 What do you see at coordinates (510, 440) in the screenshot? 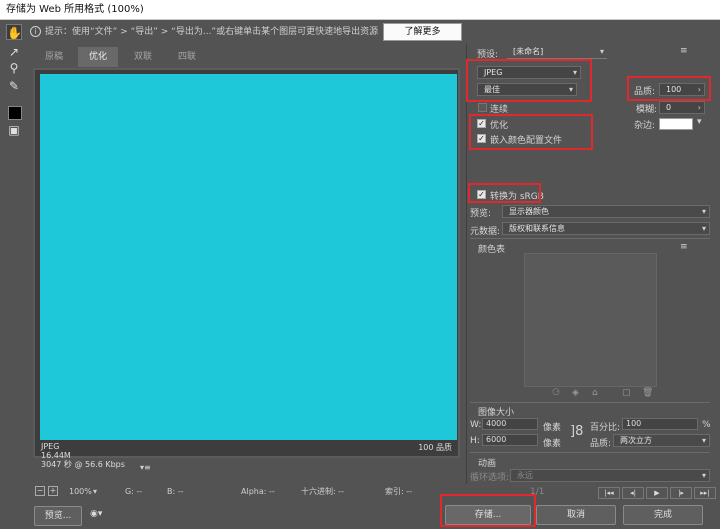
I see `height-input: 6000` at bounding box center [510, 440].